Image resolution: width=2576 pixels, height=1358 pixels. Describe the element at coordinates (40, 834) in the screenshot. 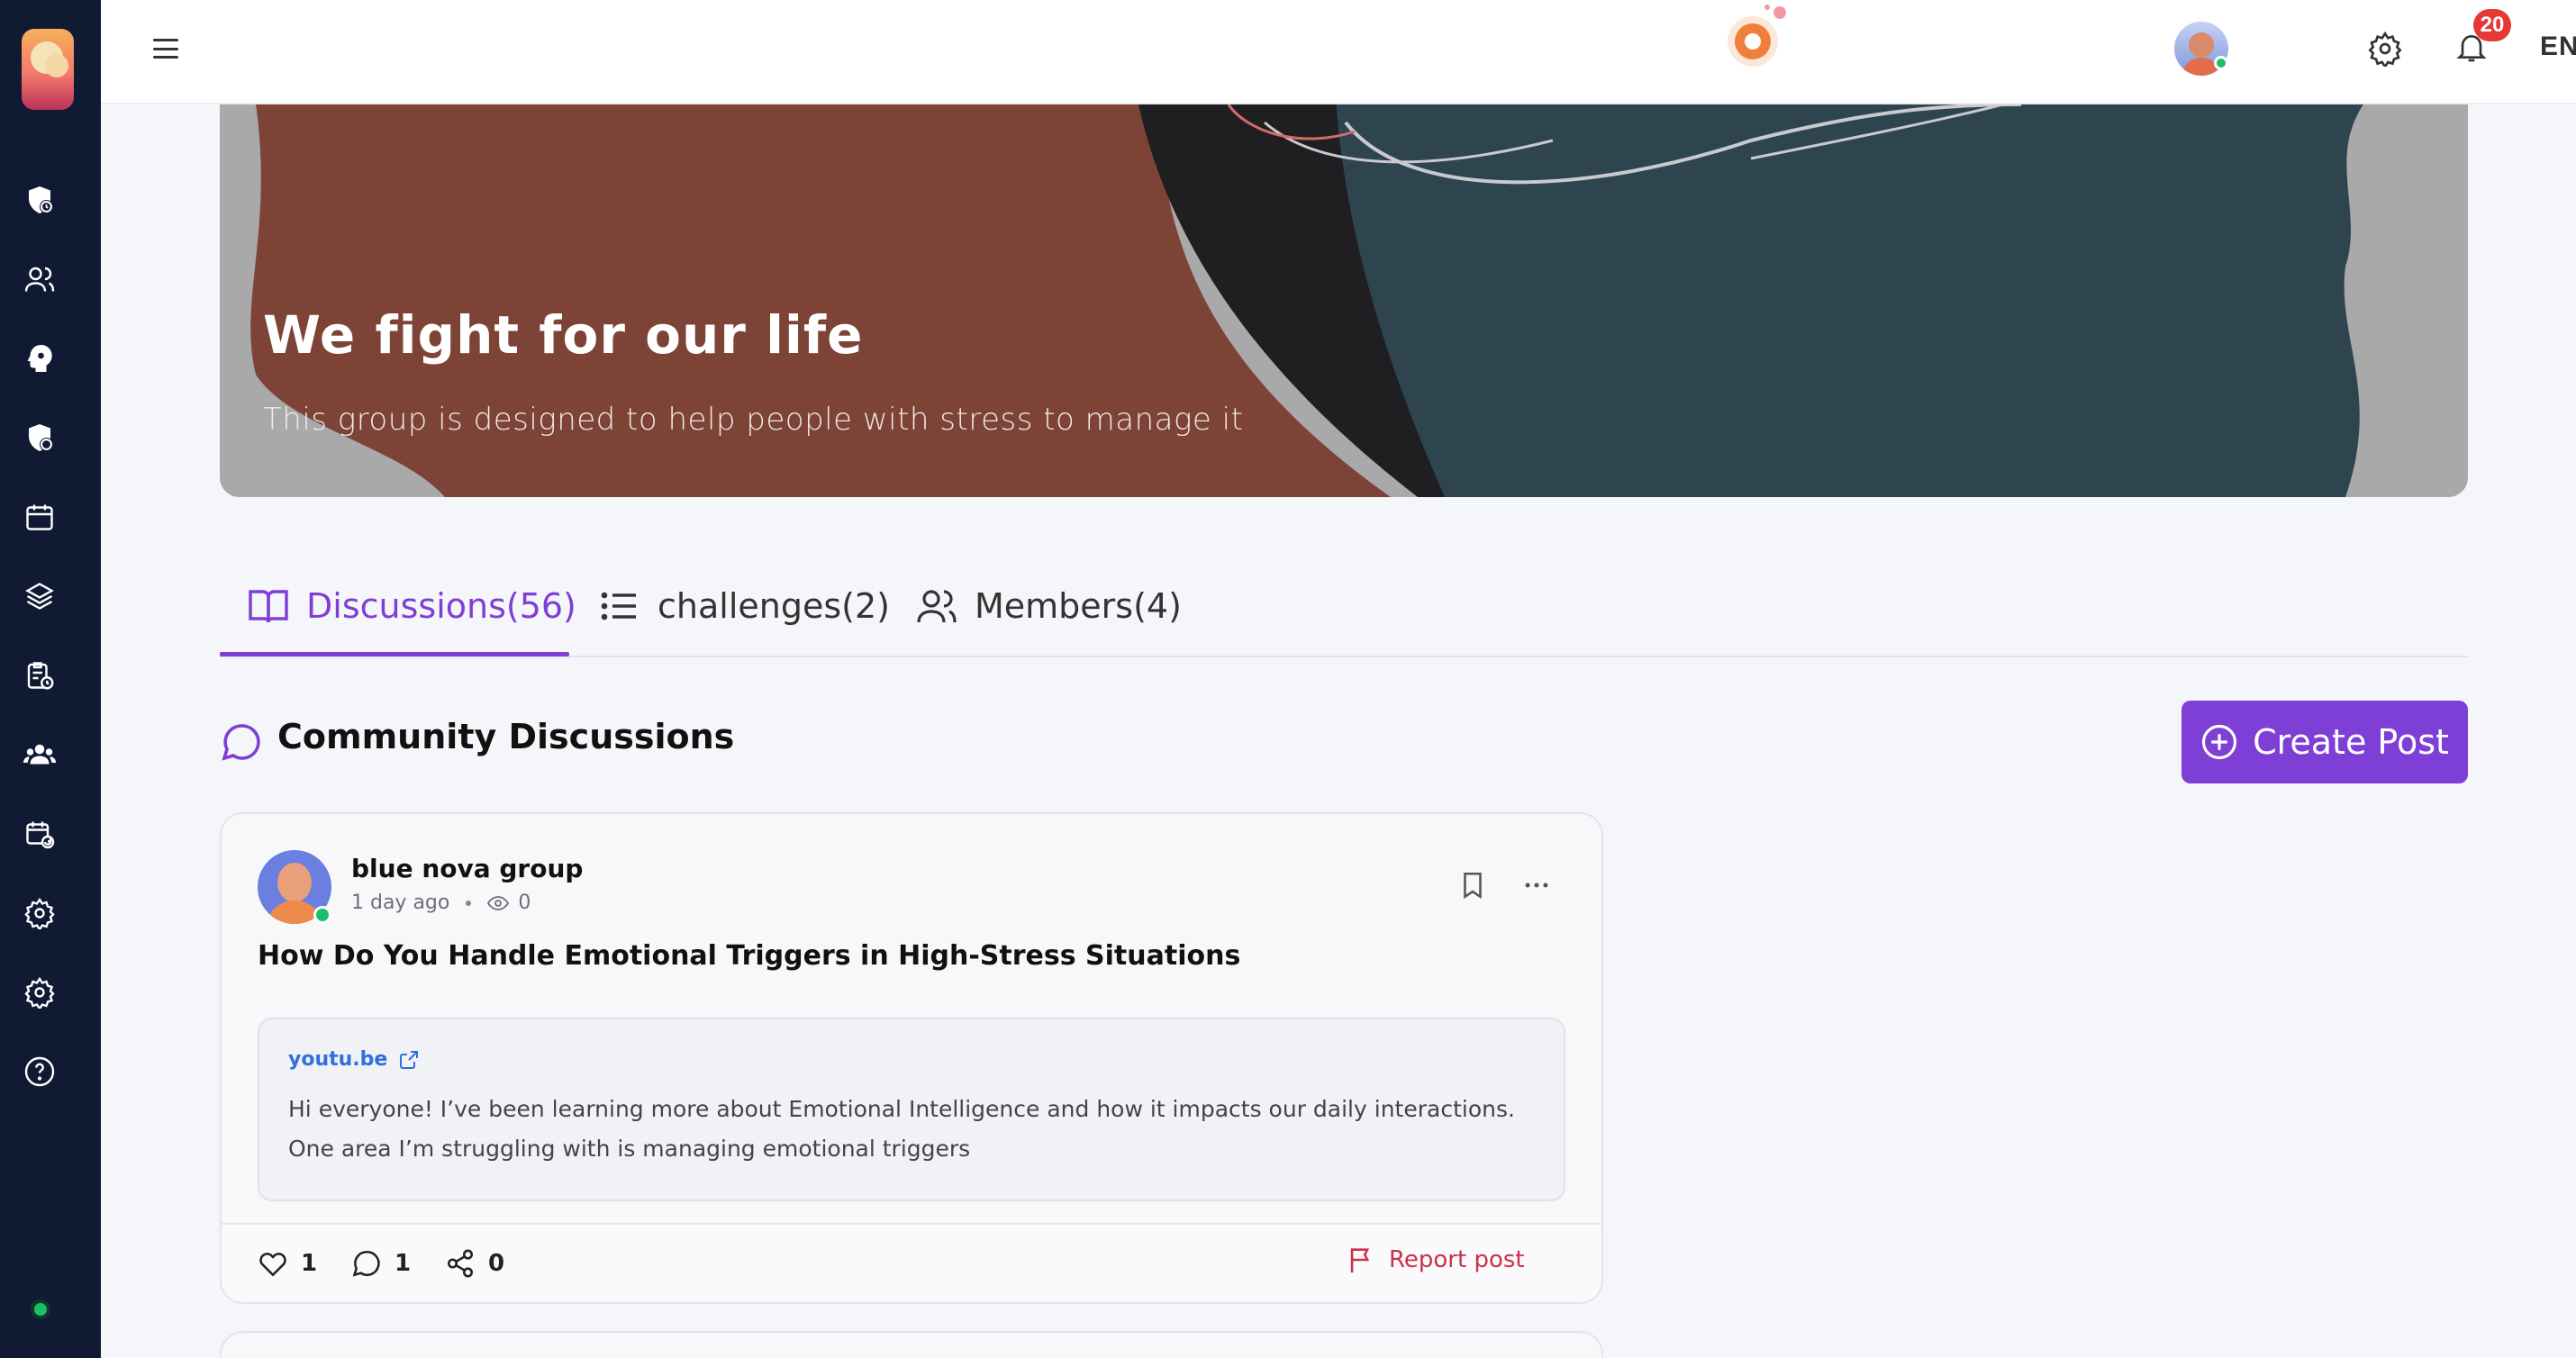

I see `calendar-refresh-icon` at that location.